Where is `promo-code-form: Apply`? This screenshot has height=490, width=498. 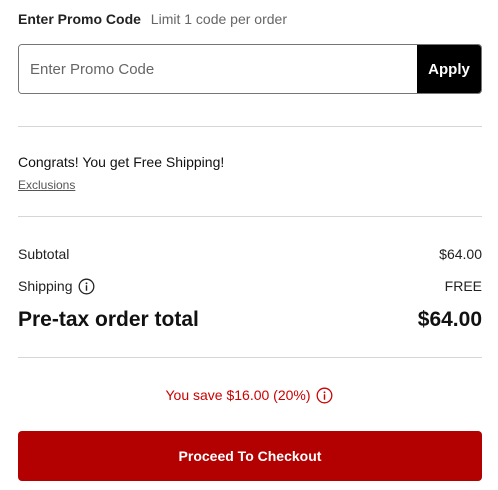 promo-code-form: Apply is located at coordinates (250, 69).